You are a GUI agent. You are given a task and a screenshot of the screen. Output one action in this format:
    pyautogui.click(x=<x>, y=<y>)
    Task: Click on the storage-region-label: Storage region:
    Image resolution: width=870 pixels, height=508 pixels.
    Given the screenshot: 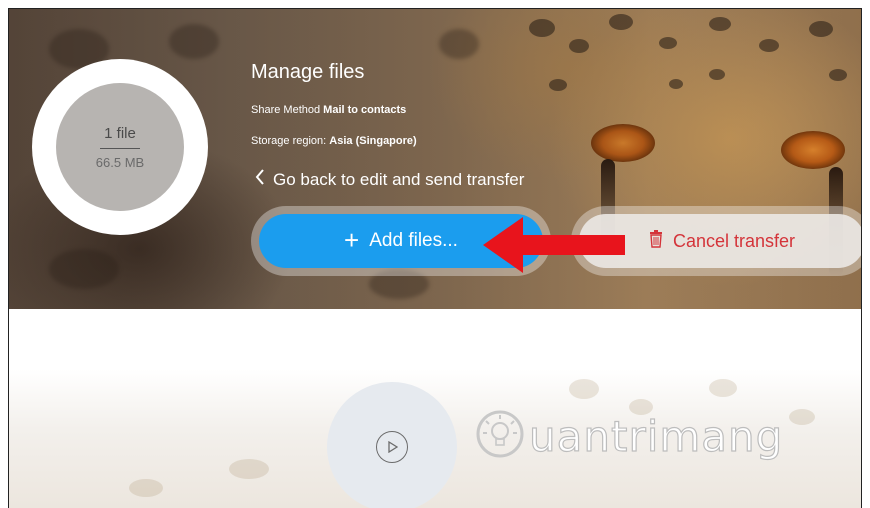 What is the action you would take?
    pyautogui.click(x=289, y=141)
    